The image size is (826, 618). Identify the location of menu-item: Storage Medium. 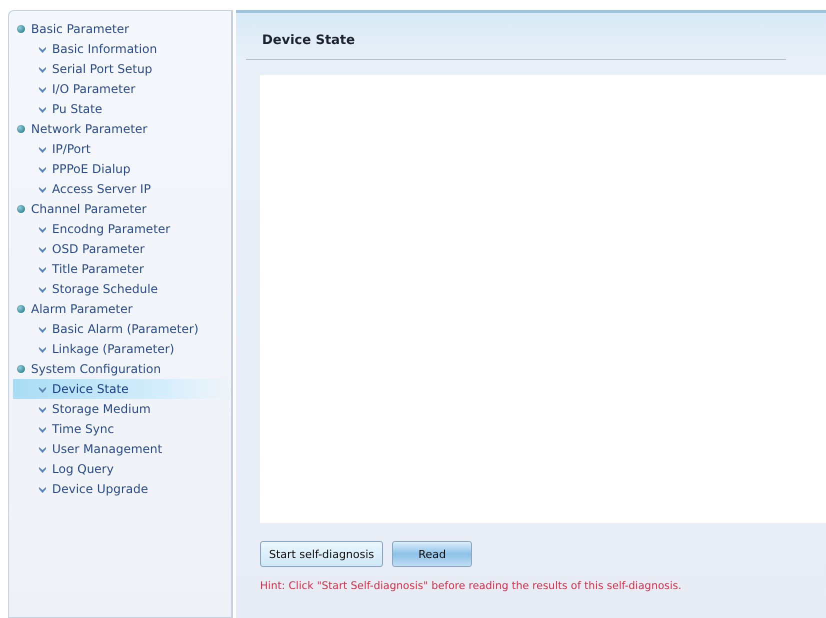
(122, 409).